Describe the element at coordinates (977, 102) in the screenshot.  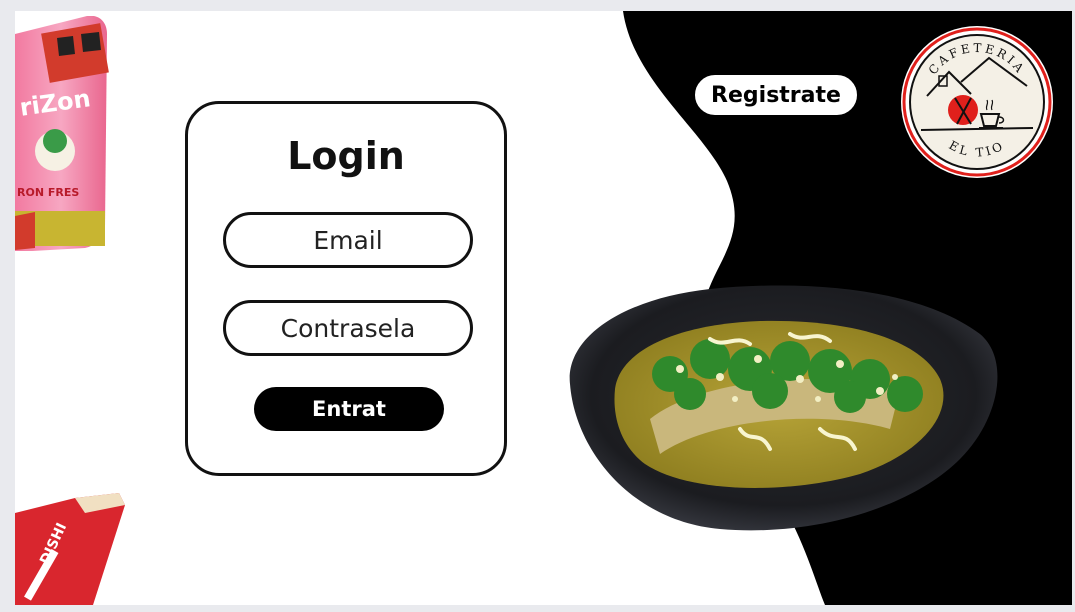
I see `cafeteria-logo-icon: CAFETERIA EL TIO` at that location.